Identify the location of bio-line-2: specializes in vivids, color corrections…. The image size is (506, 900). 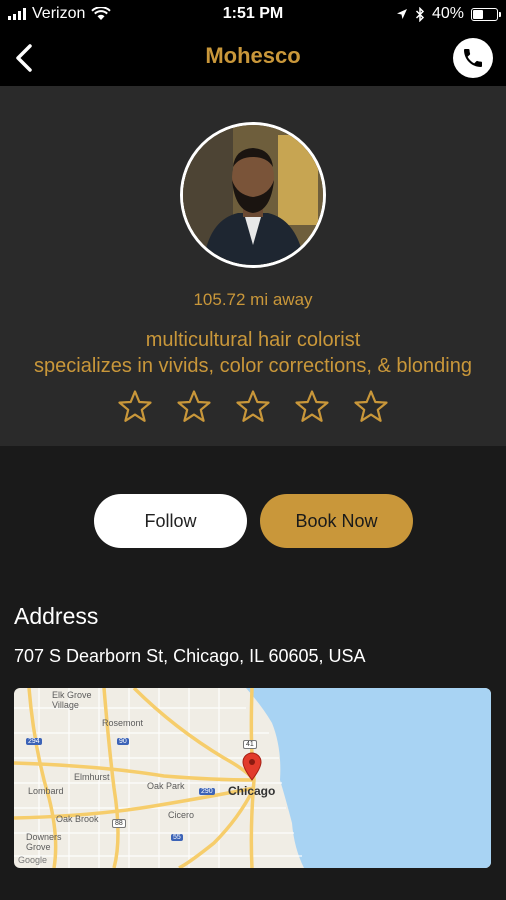
(253, 366).